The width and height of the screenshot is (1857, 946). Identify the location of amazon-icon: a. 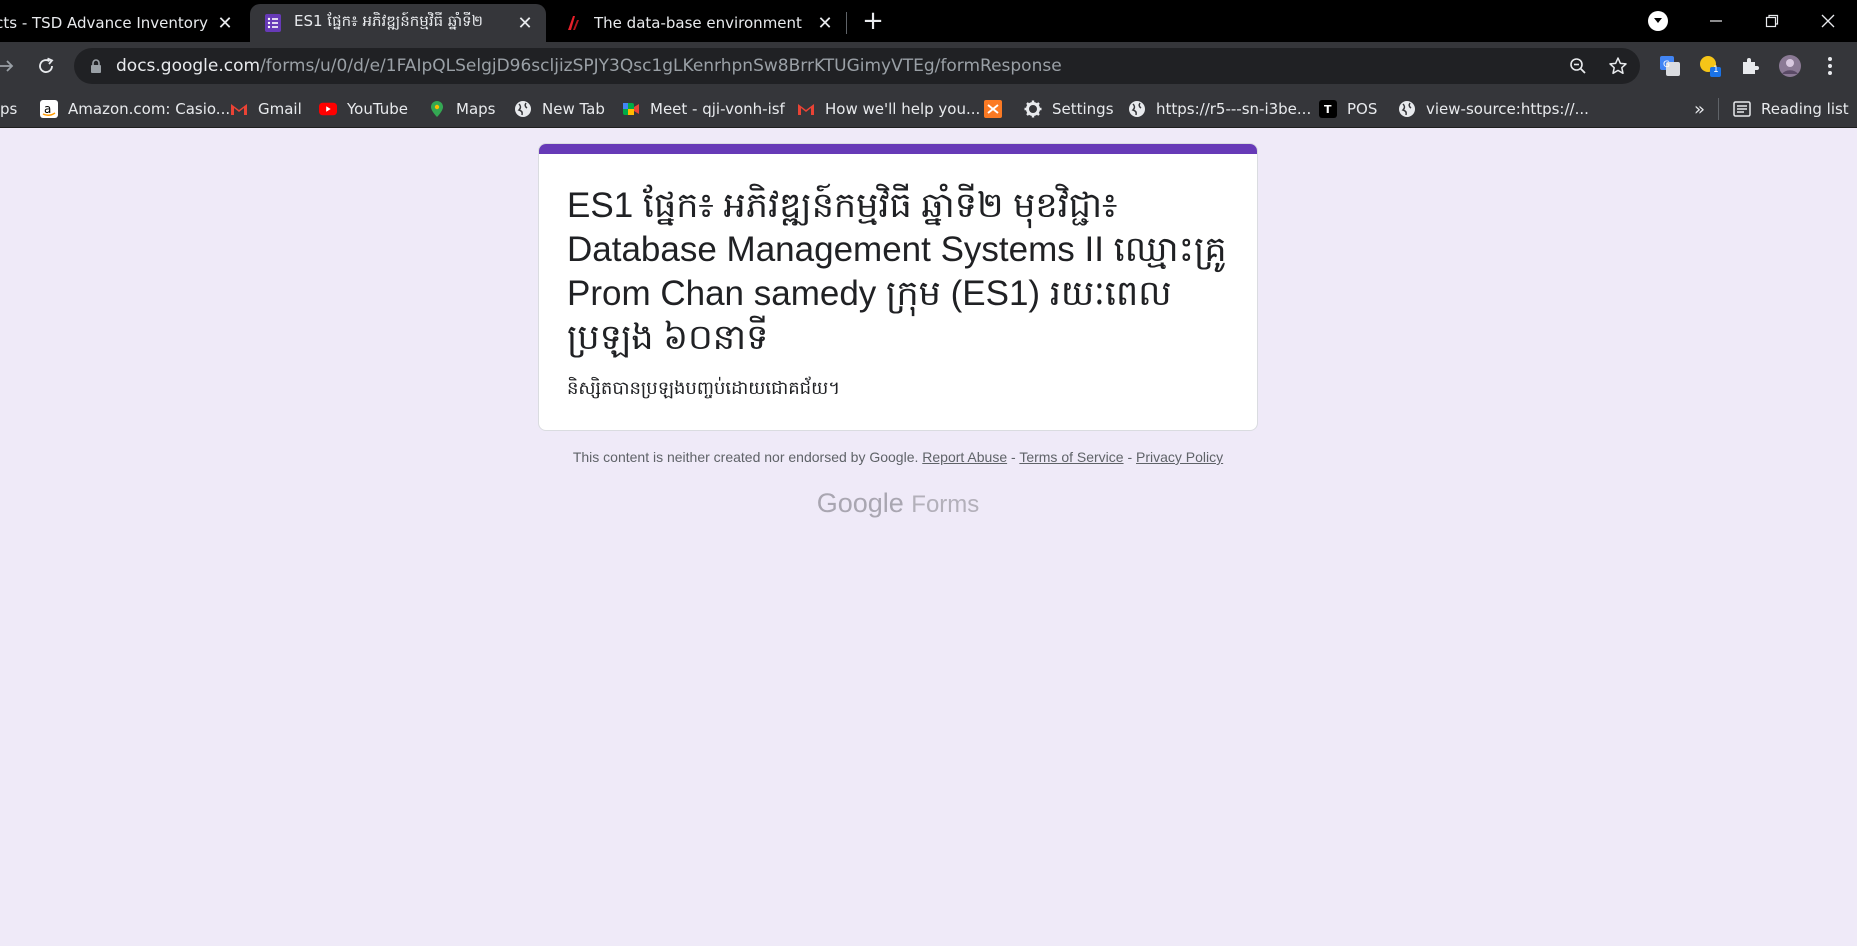
(49, 109).